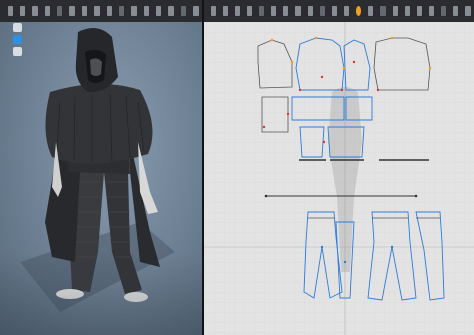  Describe the element at coordinates (298, 11) in the screenshot. I see `internal-line-icon` at that location.